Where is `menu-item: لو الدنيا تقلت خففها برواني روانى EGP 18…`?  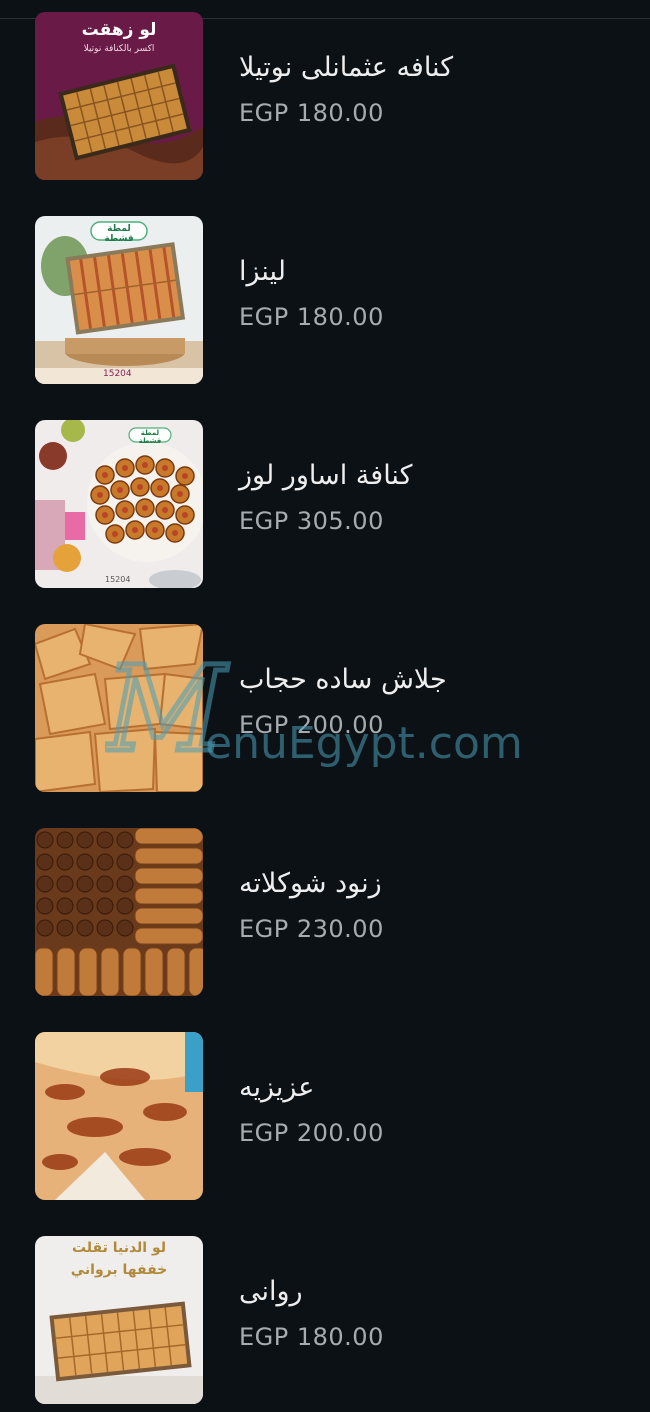
menu-item: لو الدنيا تقلت خففها برواني روانى EGP 18… is located at coordinates (335, 1320).